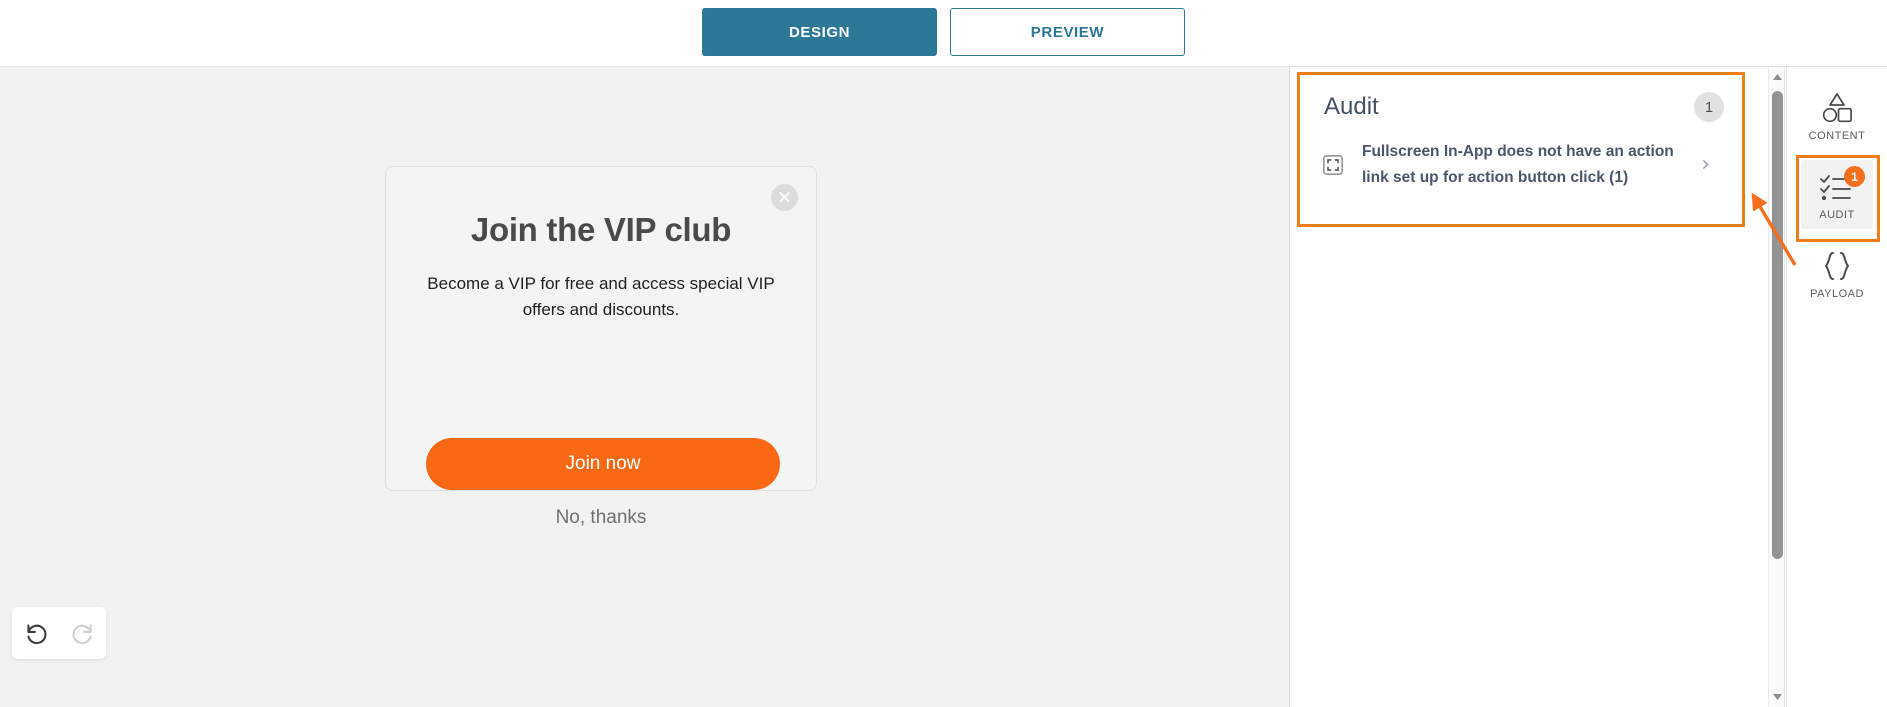 The height and width of the screenshot is (707, 1887). Describe the element at coordinates (1837, 266) in the screenshot. I see `braces-icon` at that location.